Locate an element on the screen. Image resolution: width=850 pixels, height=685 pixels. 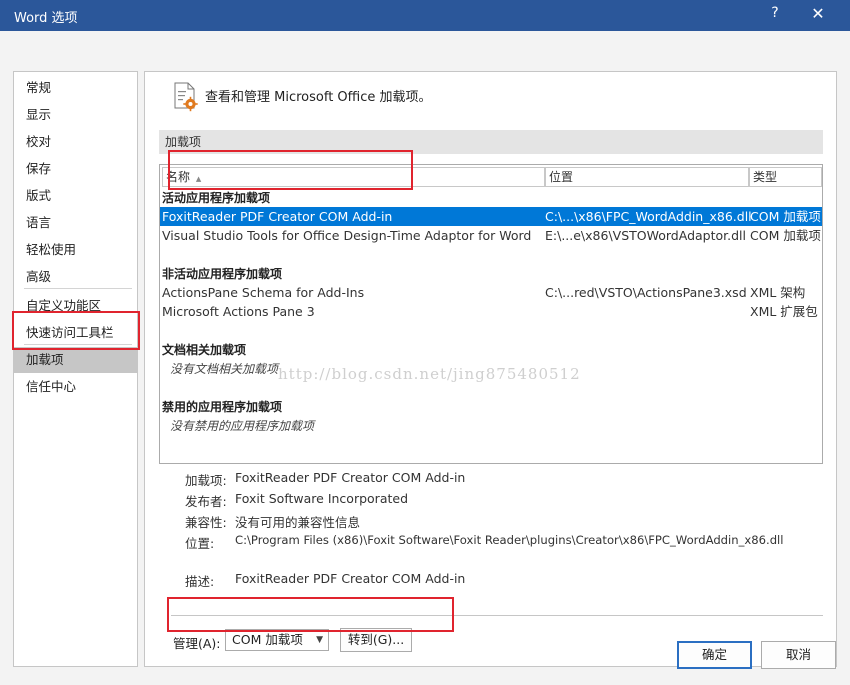
nav-item-general: 常规 is located at coordinates (75, 88).